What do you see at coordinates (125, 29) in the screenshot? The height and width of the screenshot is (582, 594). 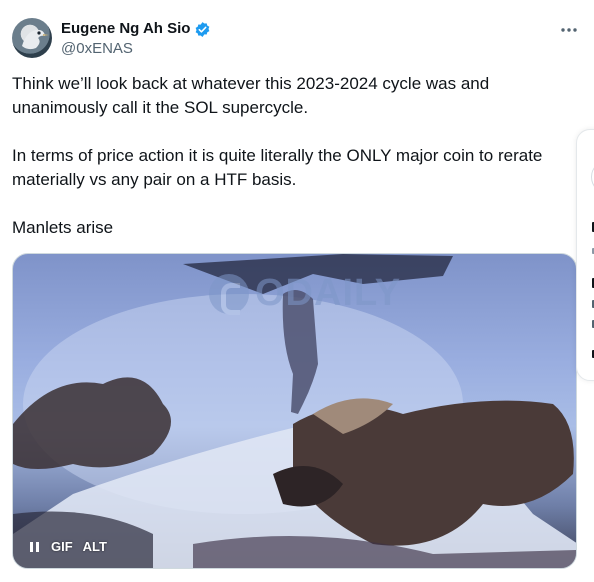 I see `author-name: Eugene Ng Ah Sio` at bounding box center [125, 29].